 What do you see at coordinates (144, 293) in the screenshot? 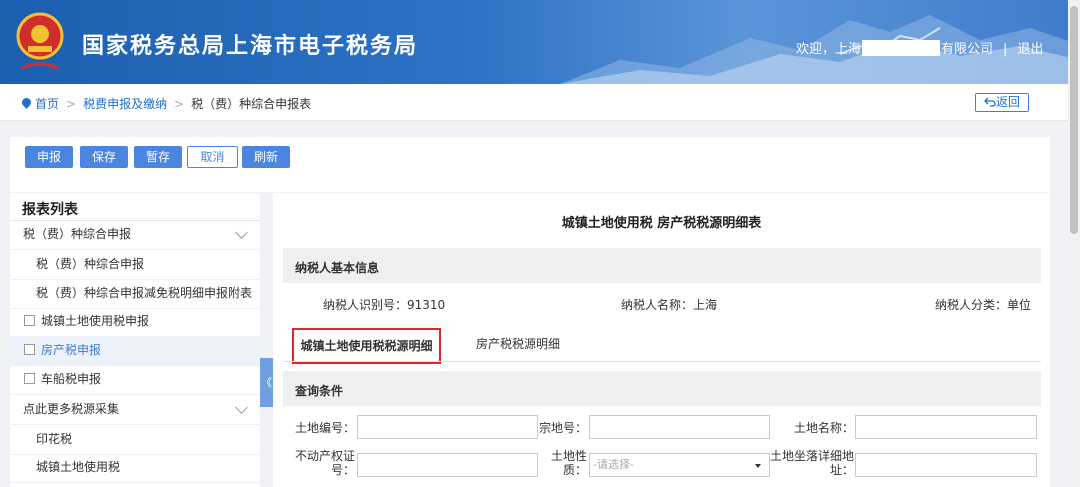
I see `sidebar-item-label: 税（费）种综合申报减免税明细申报附表` at bounding box center [144, 293].